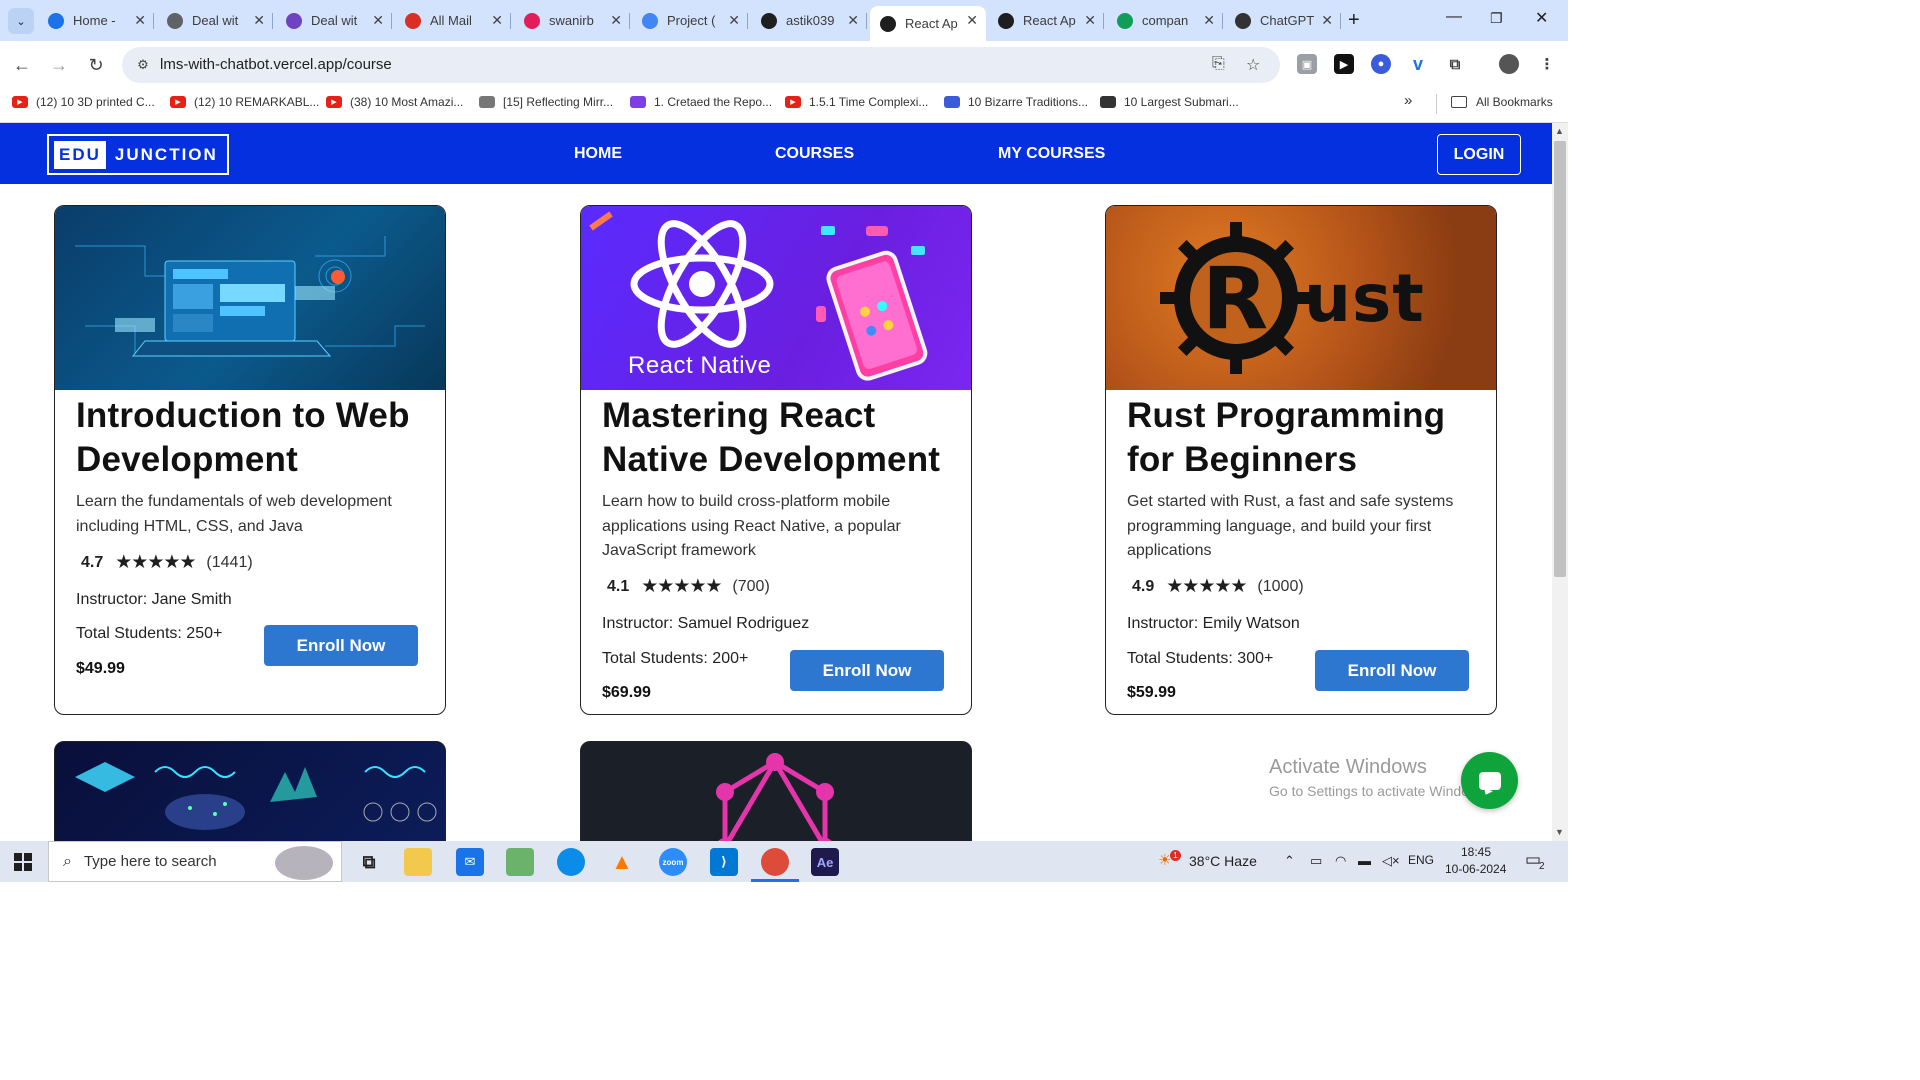  What do you see at coordinates (470, 862) in the screenshot?
I see `mail-icon: ✉` at bounding box center [470, 862].